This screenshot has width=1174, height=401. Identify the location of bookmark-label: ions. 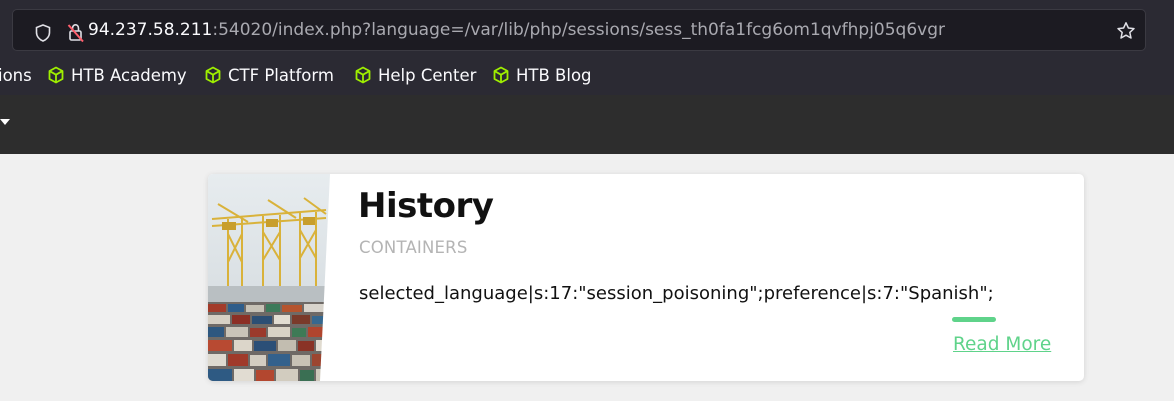
(16, 75).